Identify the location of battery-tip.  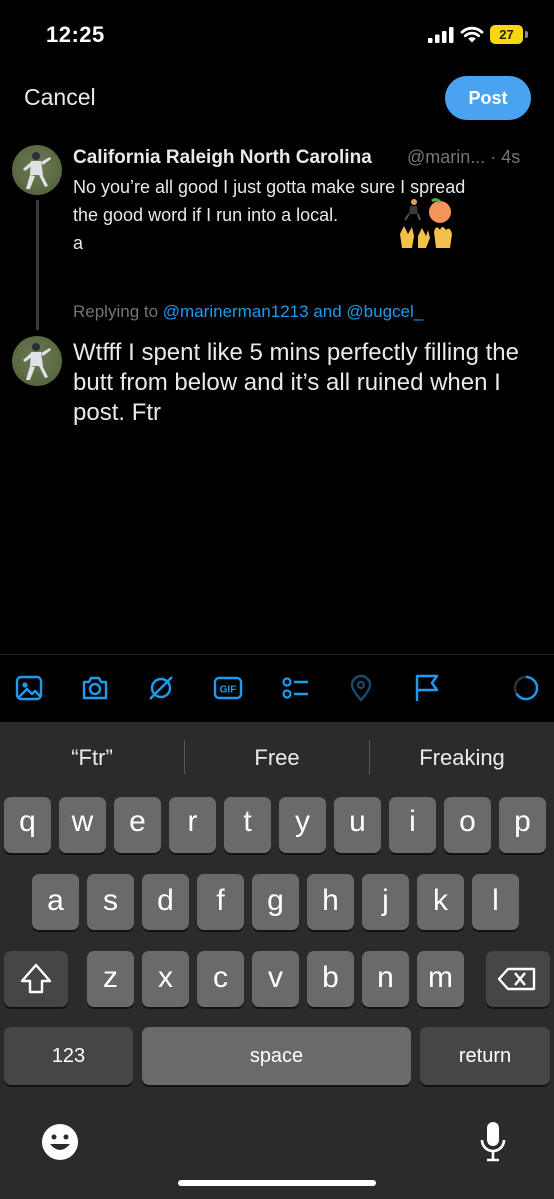
(526, 34).